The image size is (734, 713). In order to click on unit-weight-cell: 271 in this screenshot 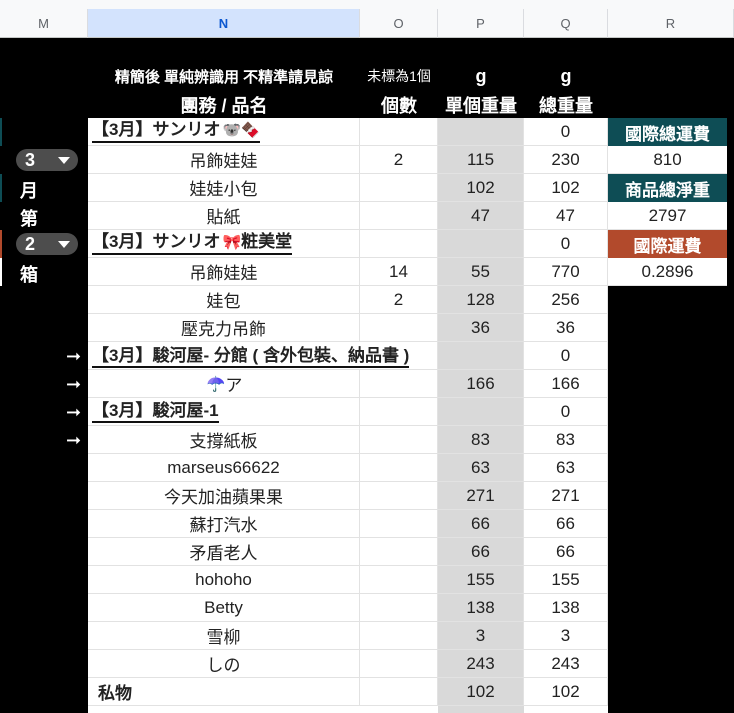, I will do `click(481, 496)`.